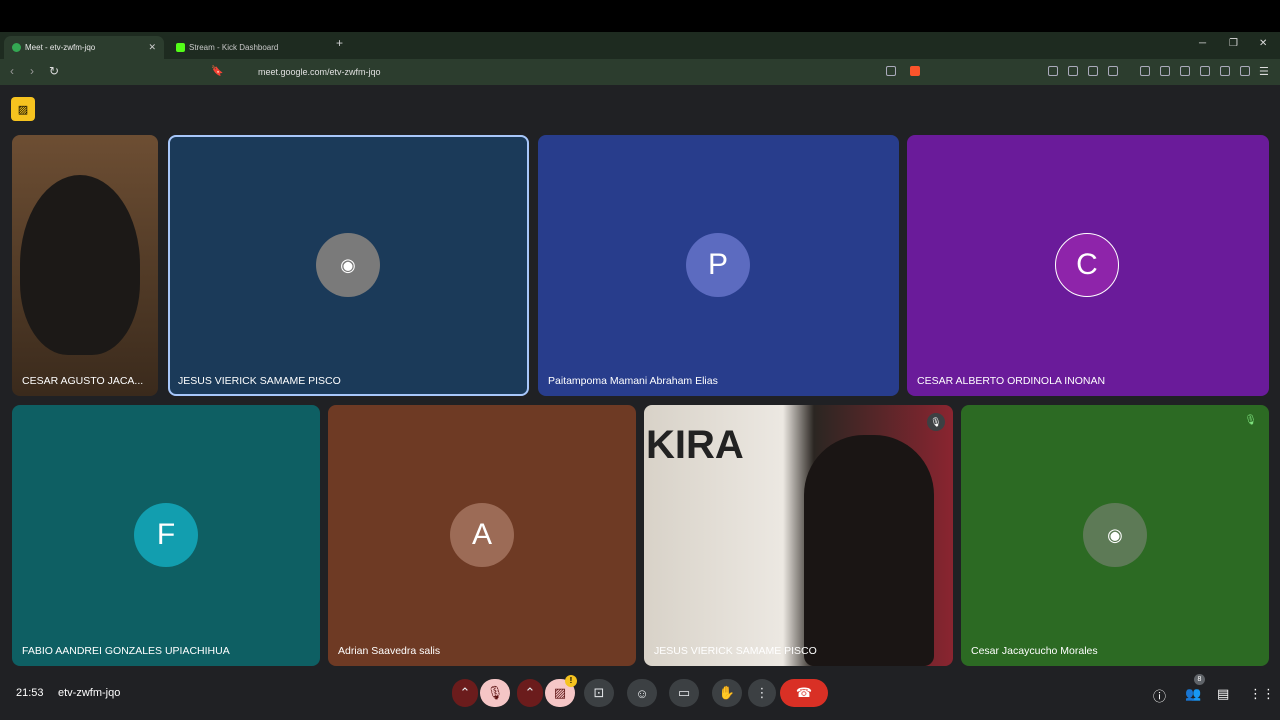  I want to click on bookmark-icon: 🔖, so click(217, 71).